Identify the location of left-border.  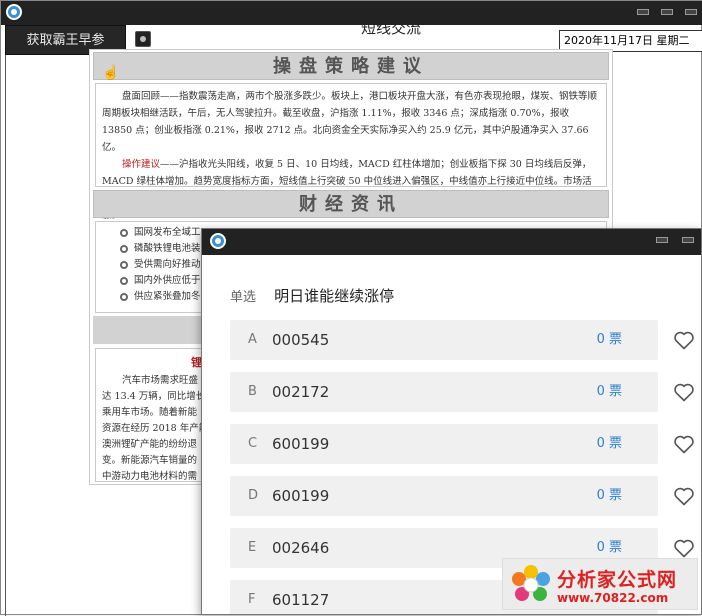
(5, 335).